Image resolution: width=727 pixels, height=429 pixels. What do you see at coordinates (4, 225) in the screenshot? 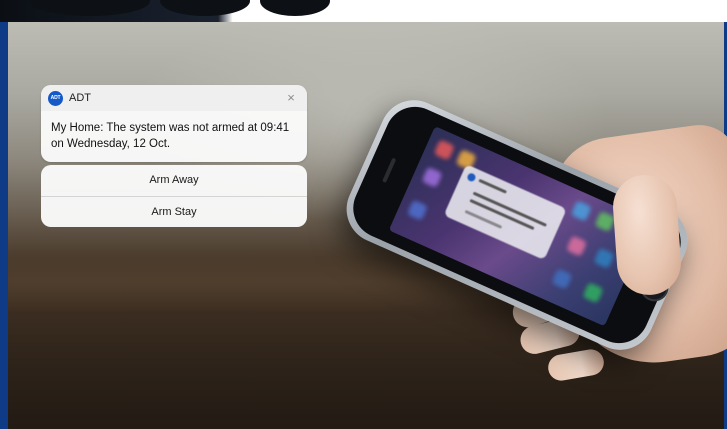
I see `left-frame-bar` at bounding box center [4, 225].